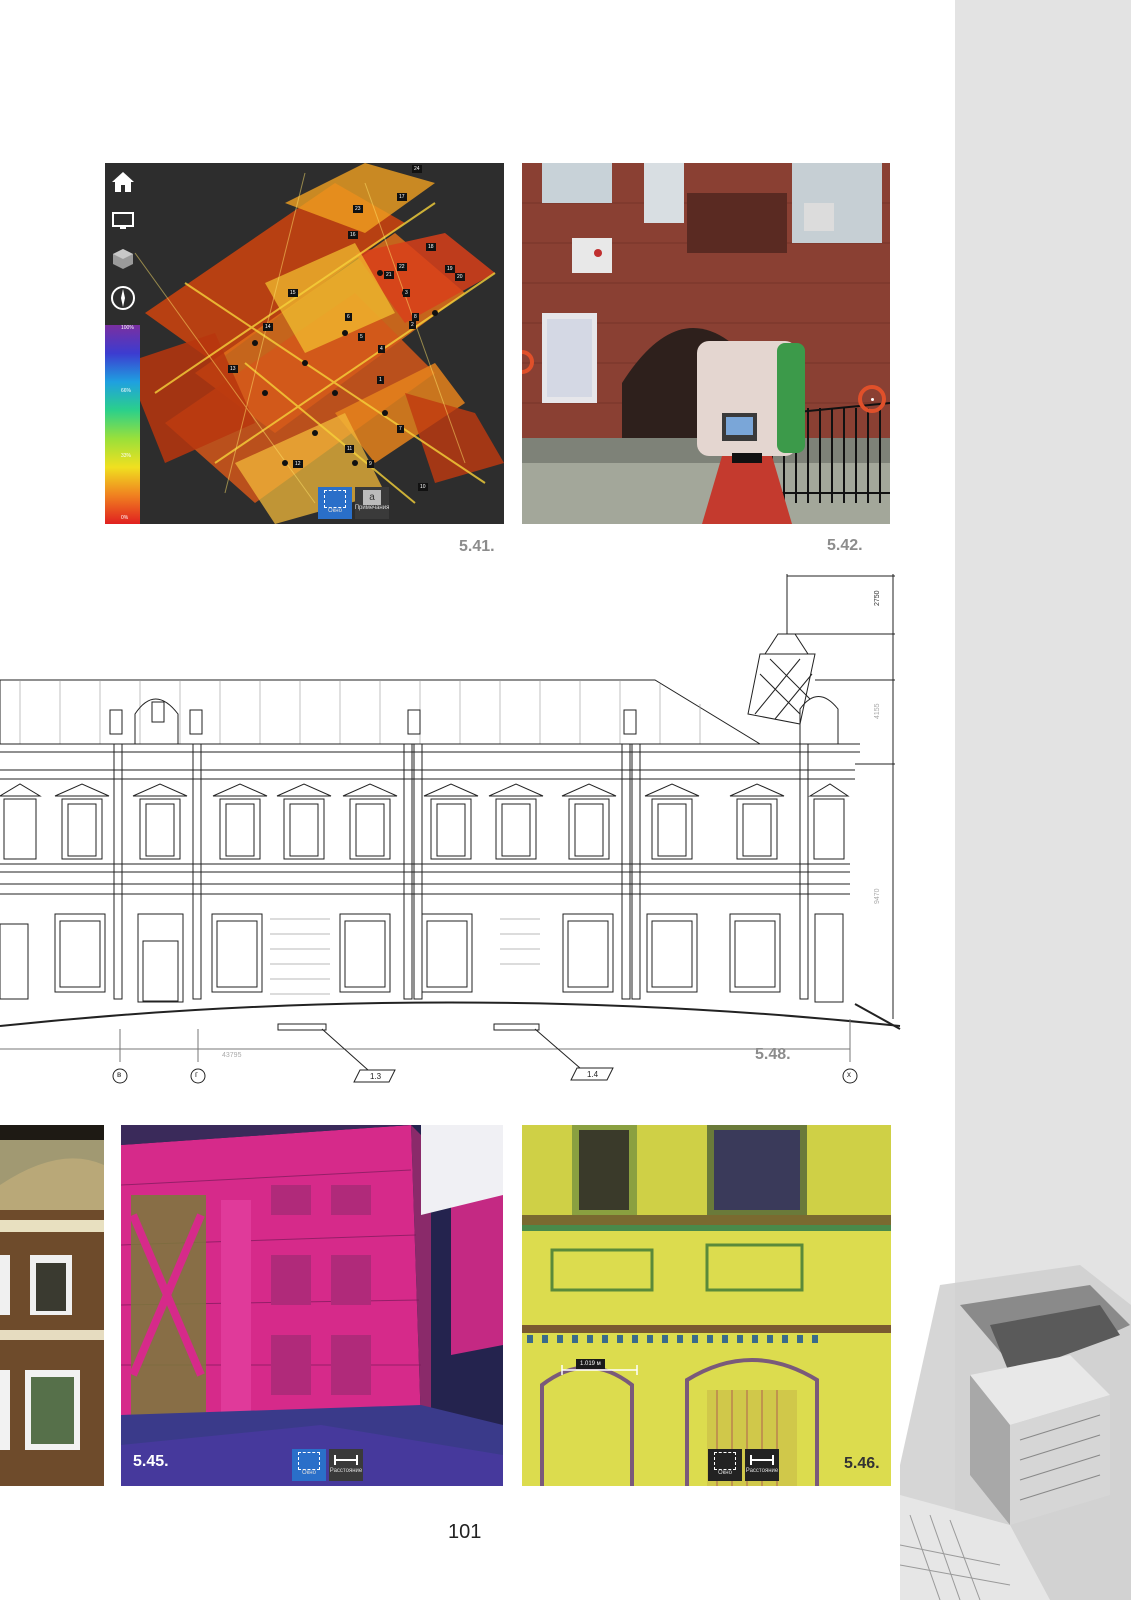 The image size is (1131, 1600). What do you see at coordinates (123, 182) in the screenshot?
I see `home-icon` at bounding box center [123, 182].